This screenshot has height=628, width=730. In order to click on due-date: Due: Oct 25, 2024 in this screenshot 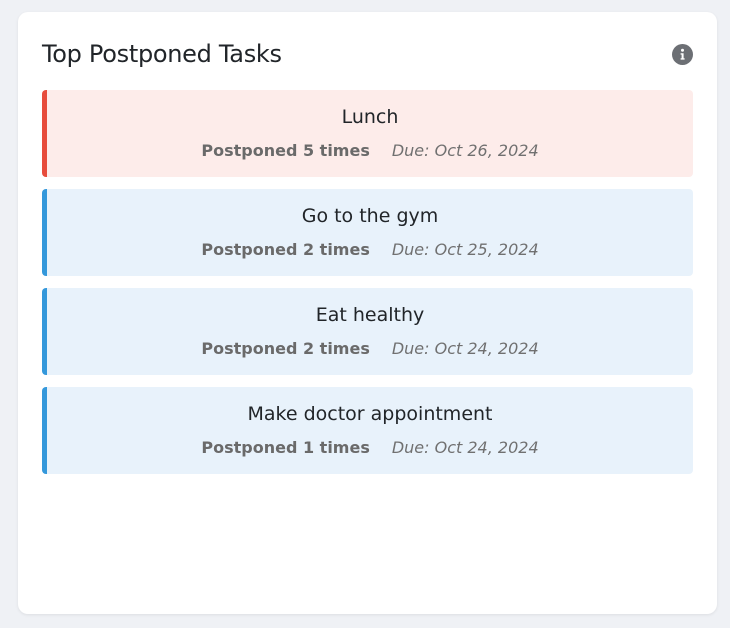, I will do `click(465, 249)`.